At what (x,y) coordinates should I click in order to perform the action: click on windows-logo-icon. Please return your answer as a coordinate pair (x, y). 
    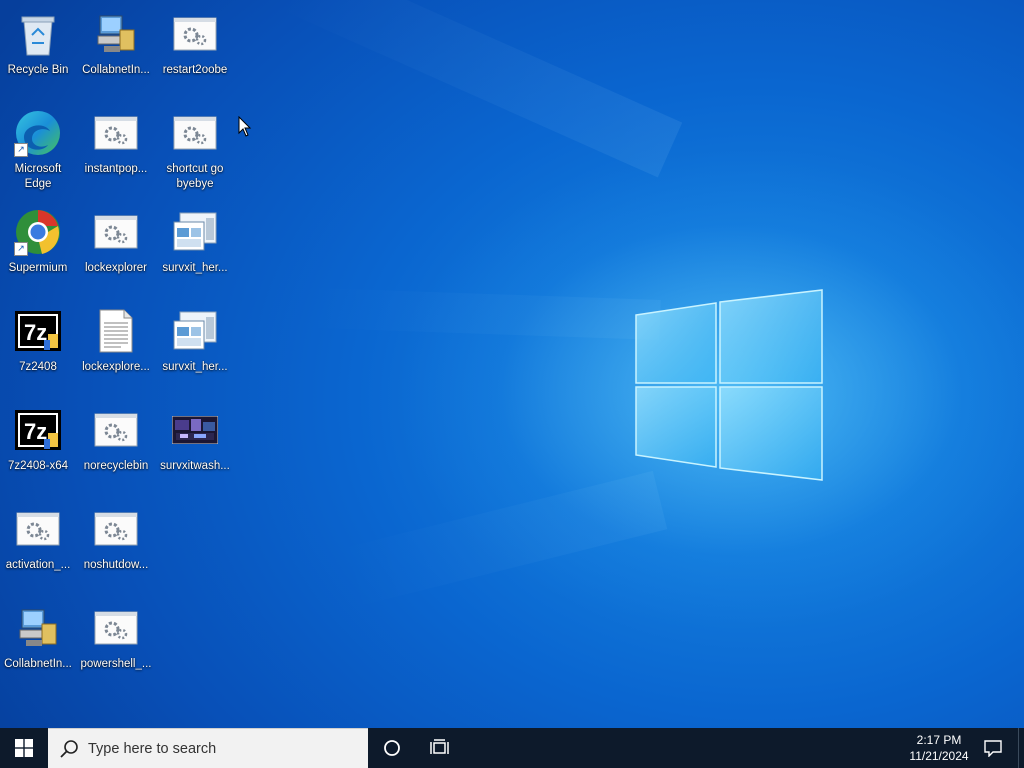
    Looking at the image, I should click on (24, 748).